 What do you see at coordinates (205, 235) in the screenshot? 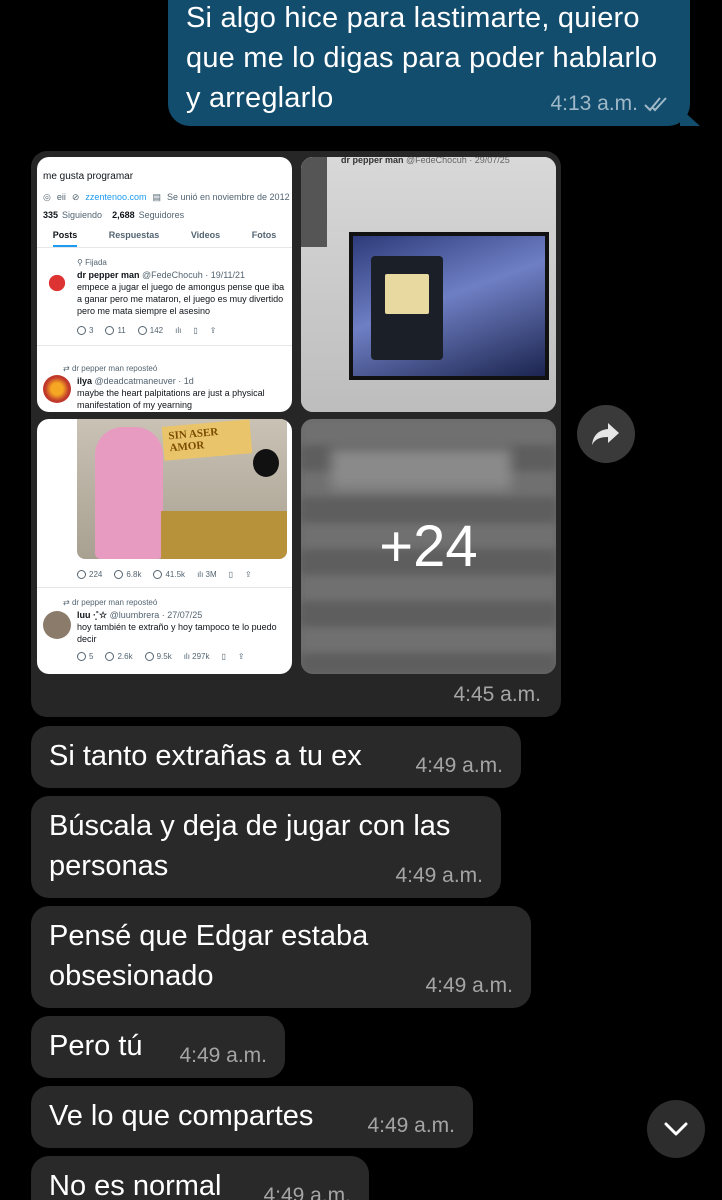
I see `tab-videos: Videos` at bounding box center [205, 235].